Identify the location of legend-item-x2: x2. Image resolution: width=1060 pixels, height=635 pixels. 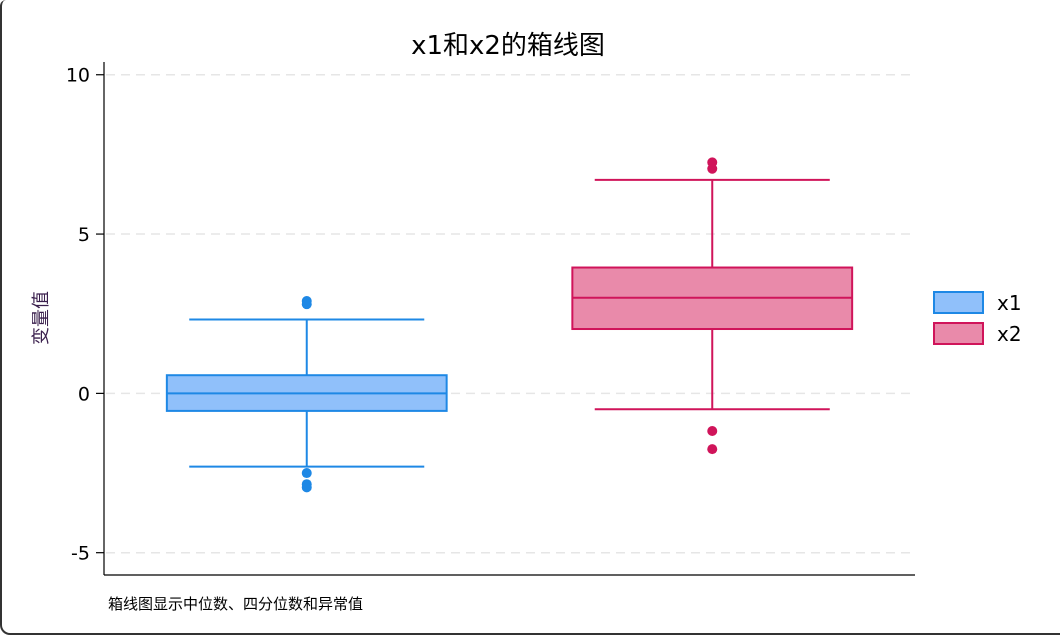
(977, 334).